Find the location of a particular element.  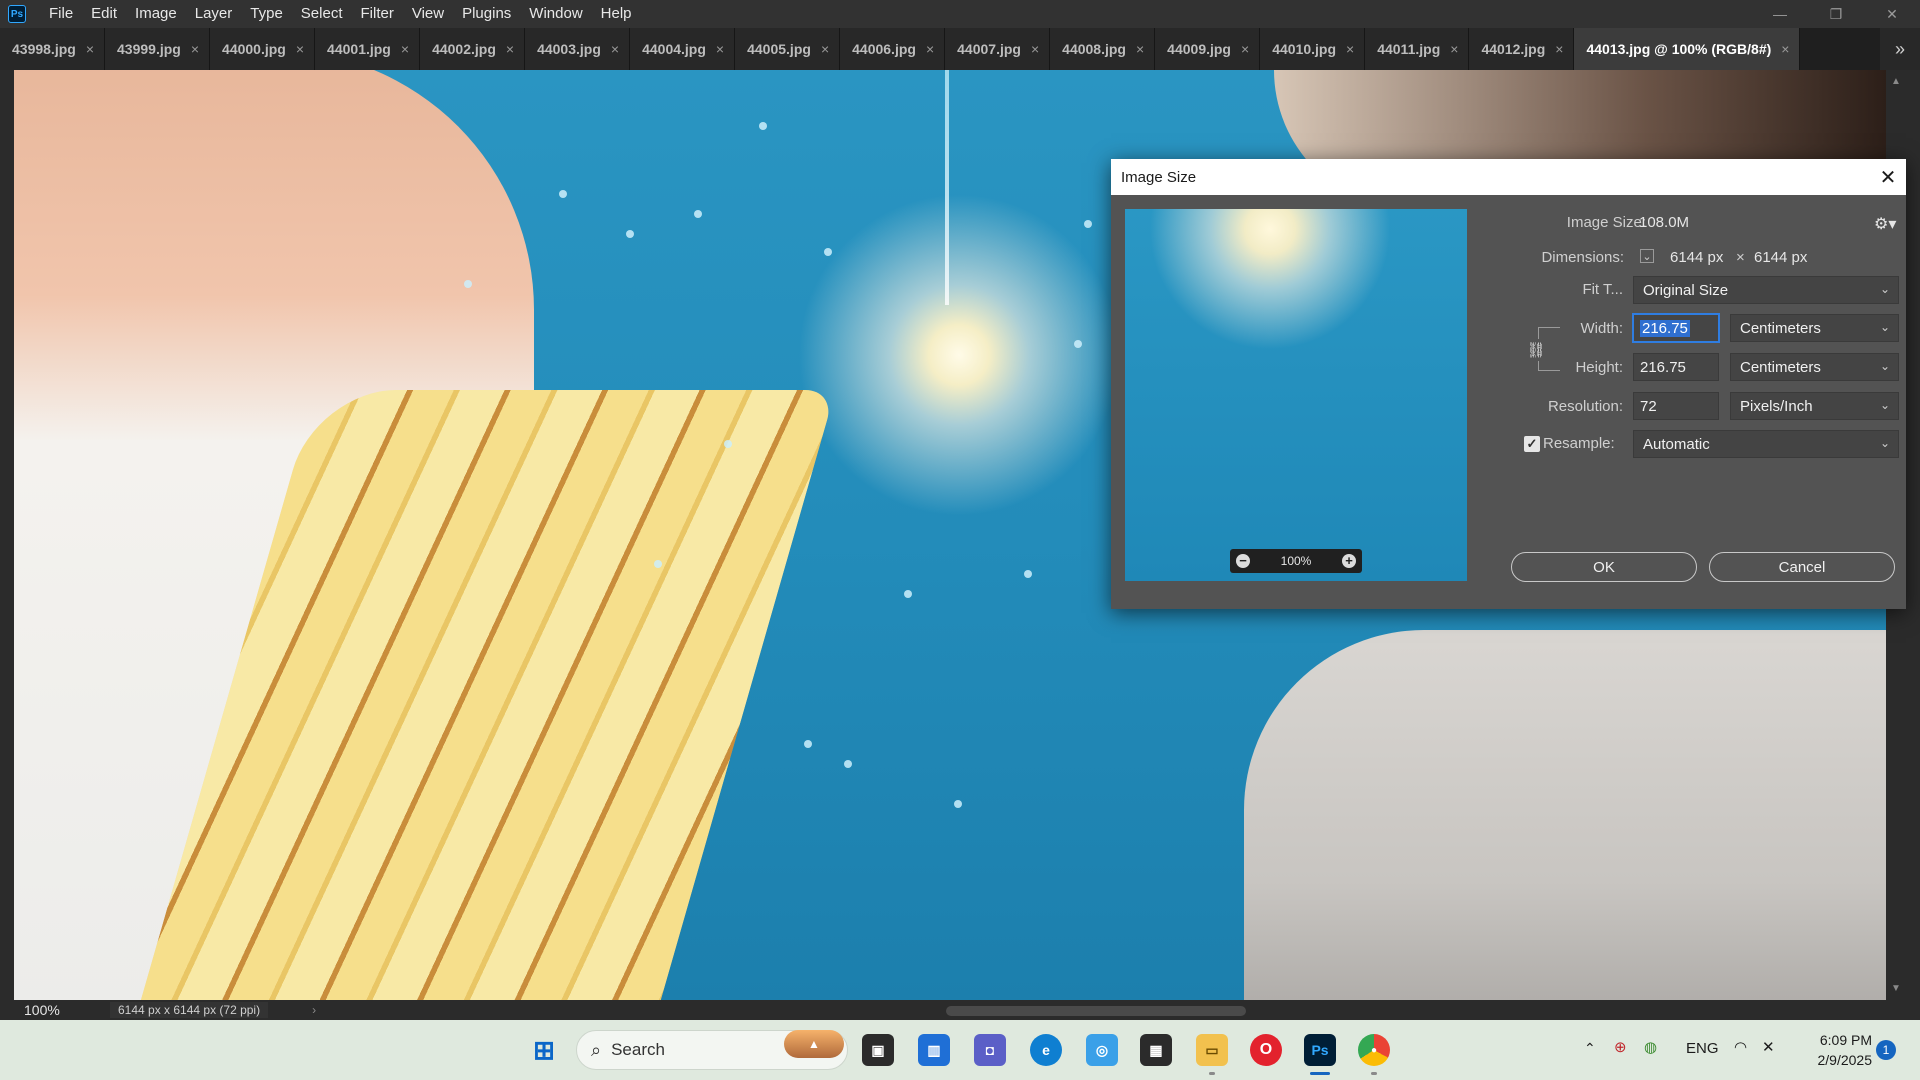

restore-icon: ❐ is located at coordinates (1836, 14).